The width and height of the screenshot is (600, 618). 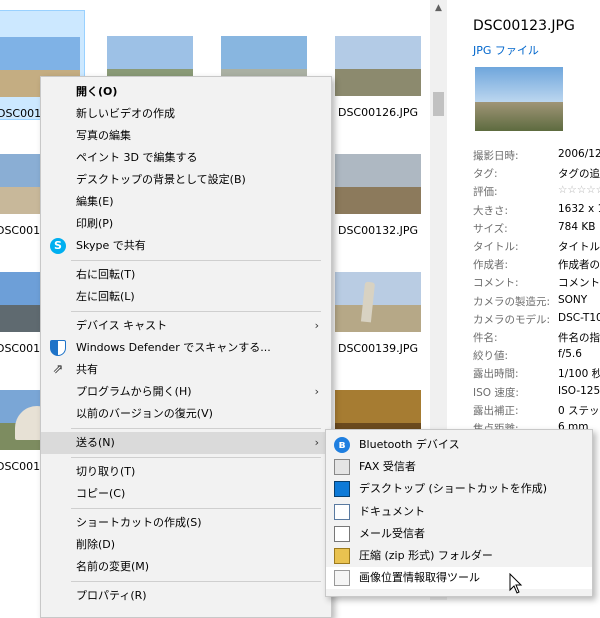 I want to click on send-to-item: 圧縮 (zip 形式) フォルダー, so click(x=459, y=556).